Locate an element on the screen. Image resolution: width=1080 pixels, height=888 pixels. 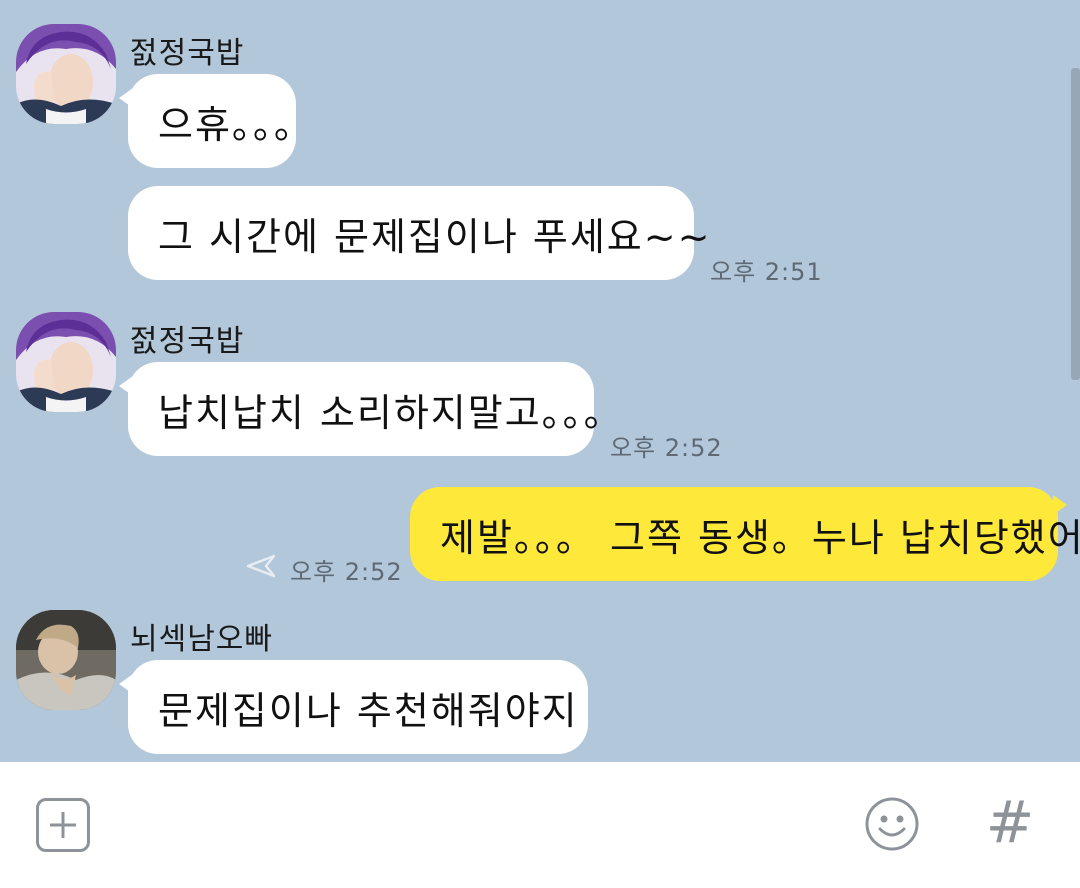
send-status-icon is located at coordinates (261, 566).